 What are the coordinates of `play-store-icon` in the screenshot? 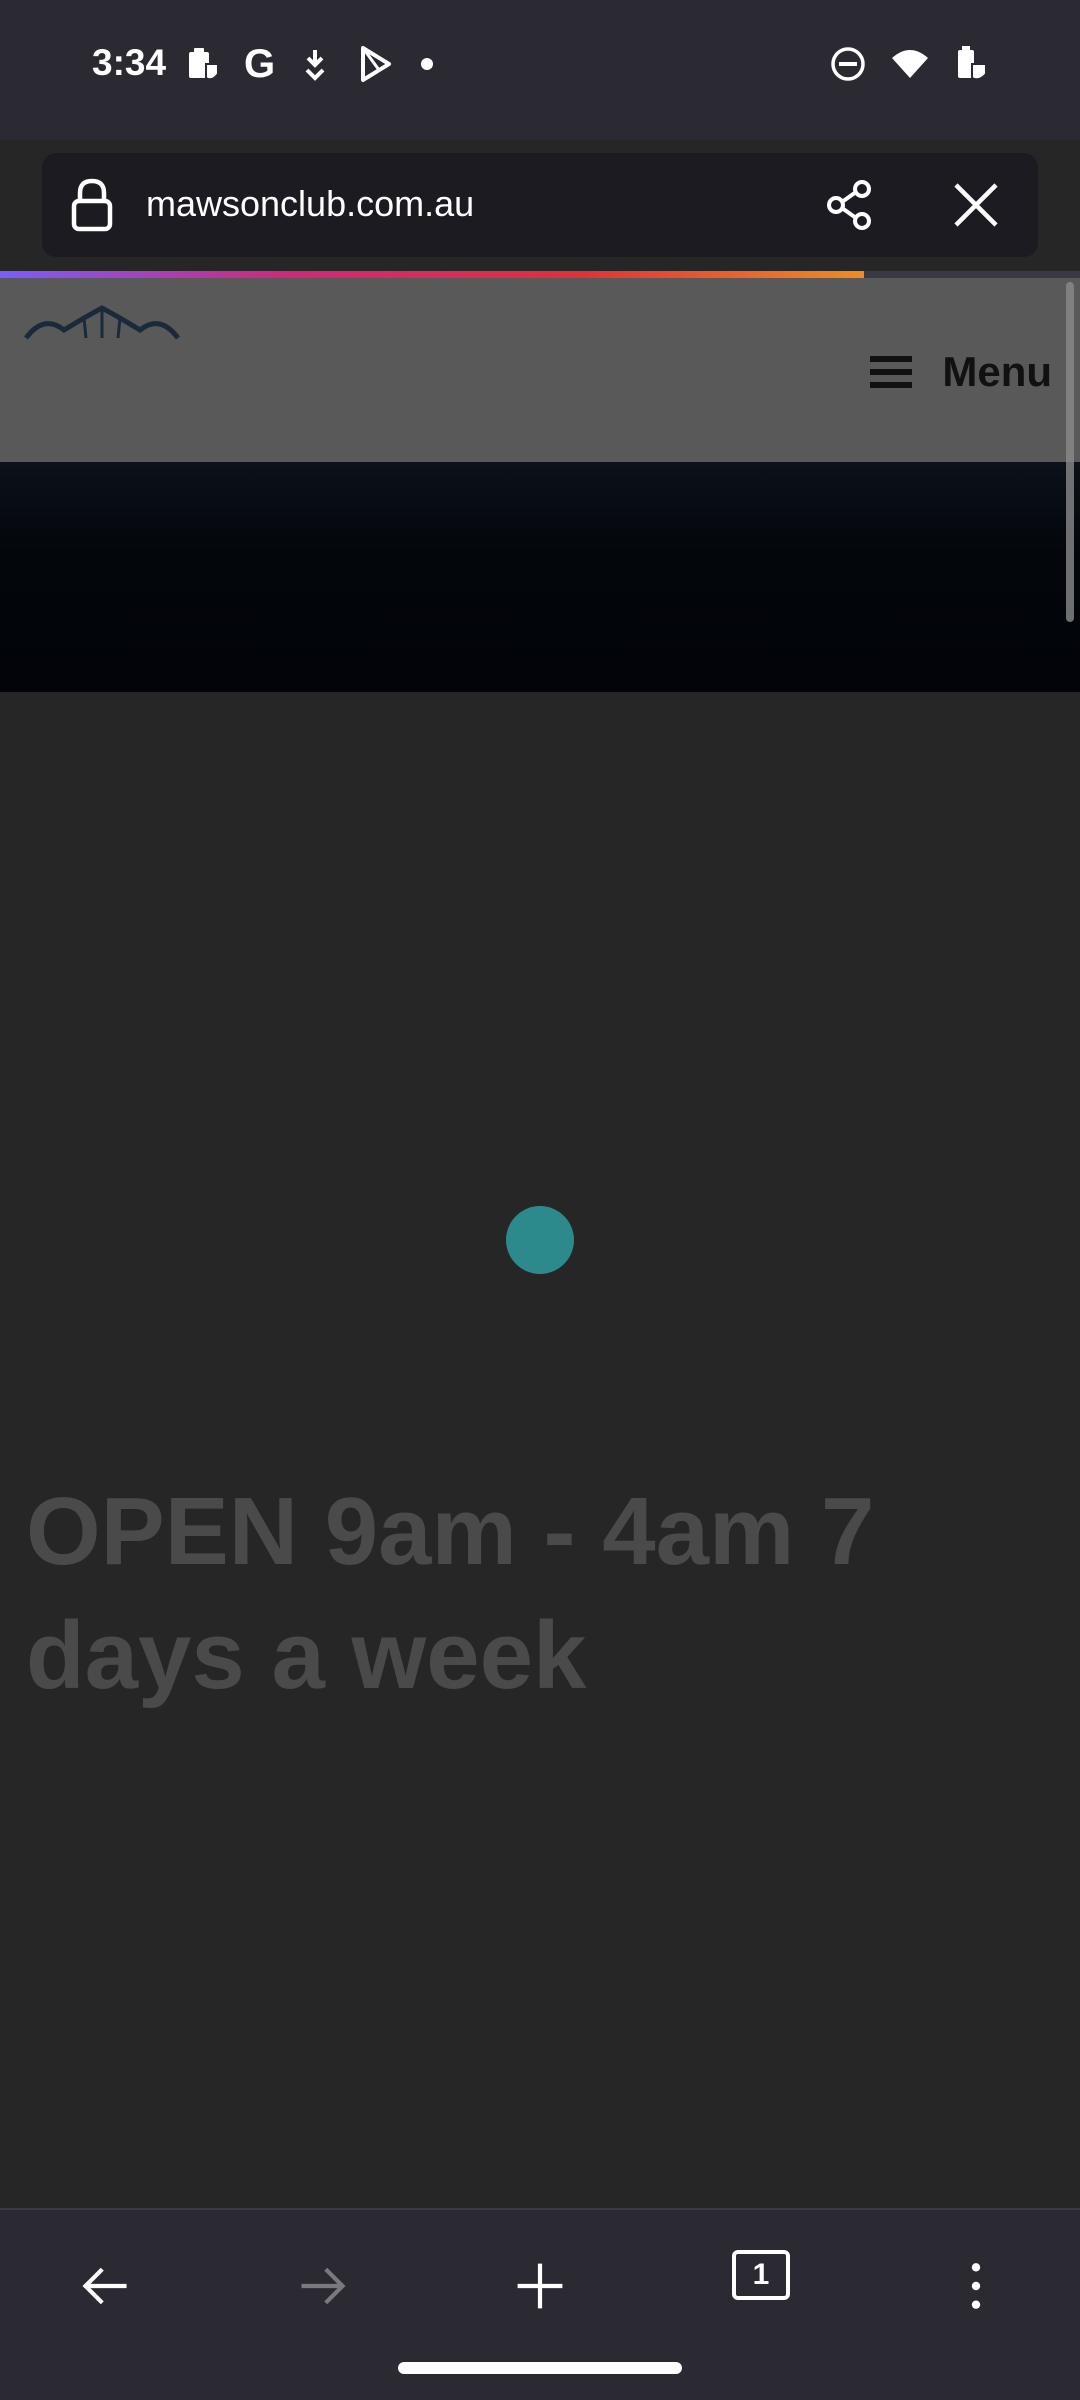 It's located at (376, 64).